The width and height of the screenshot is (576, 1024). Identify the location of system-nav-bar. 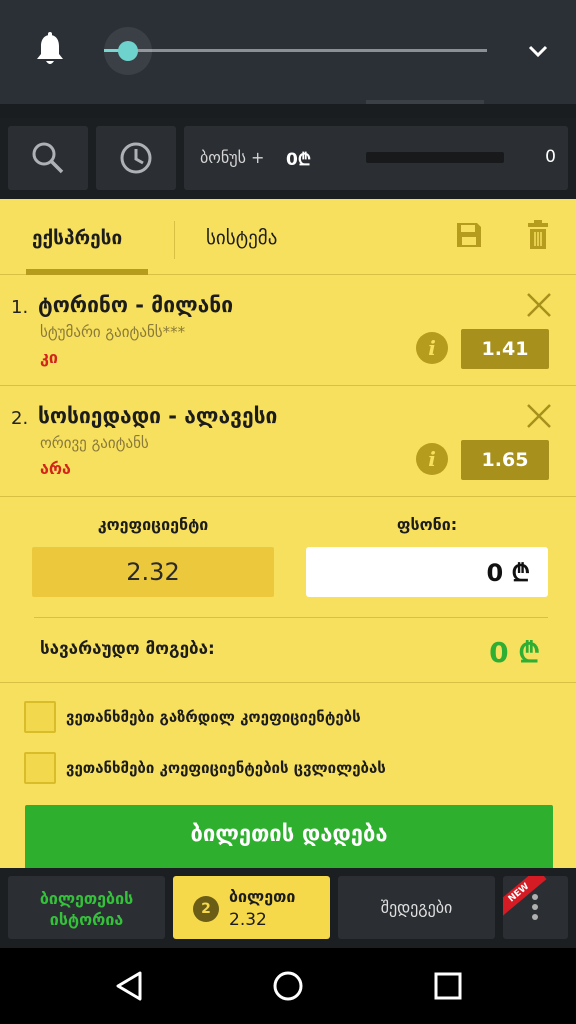
(288, 986).